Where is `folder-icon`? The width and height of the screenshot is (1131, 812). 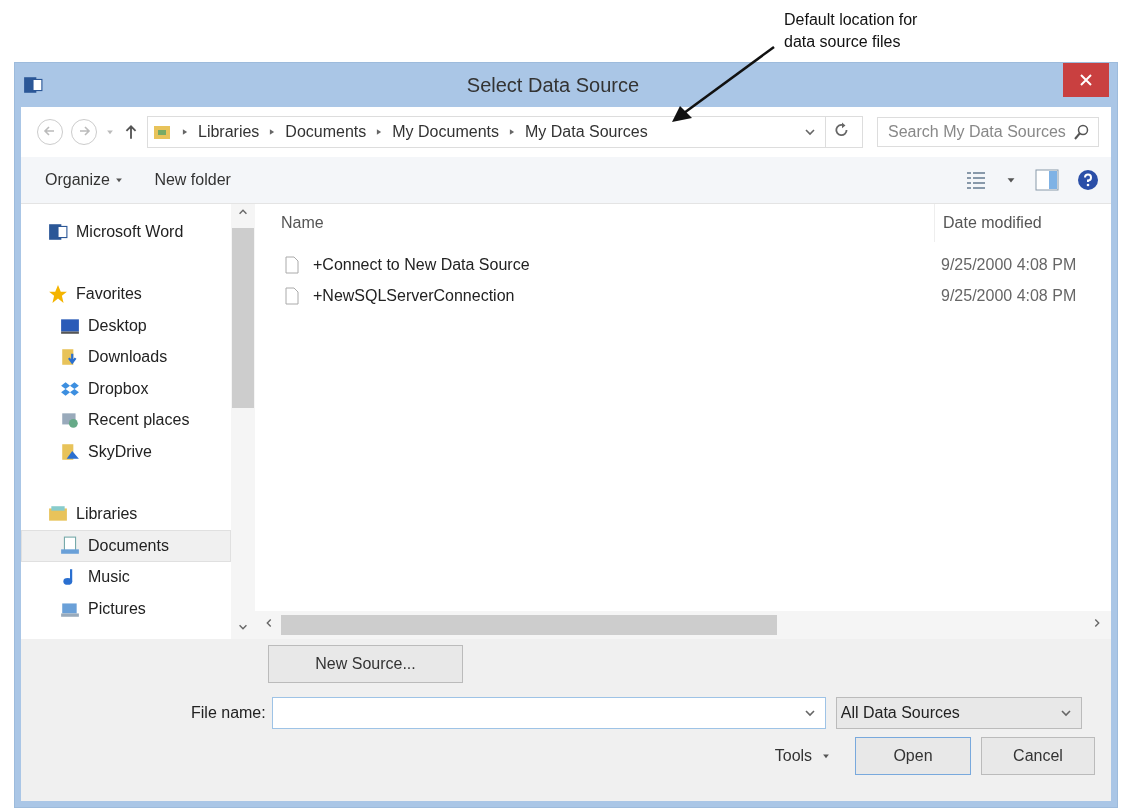
folder-icon is located at coordinates (162, 132).